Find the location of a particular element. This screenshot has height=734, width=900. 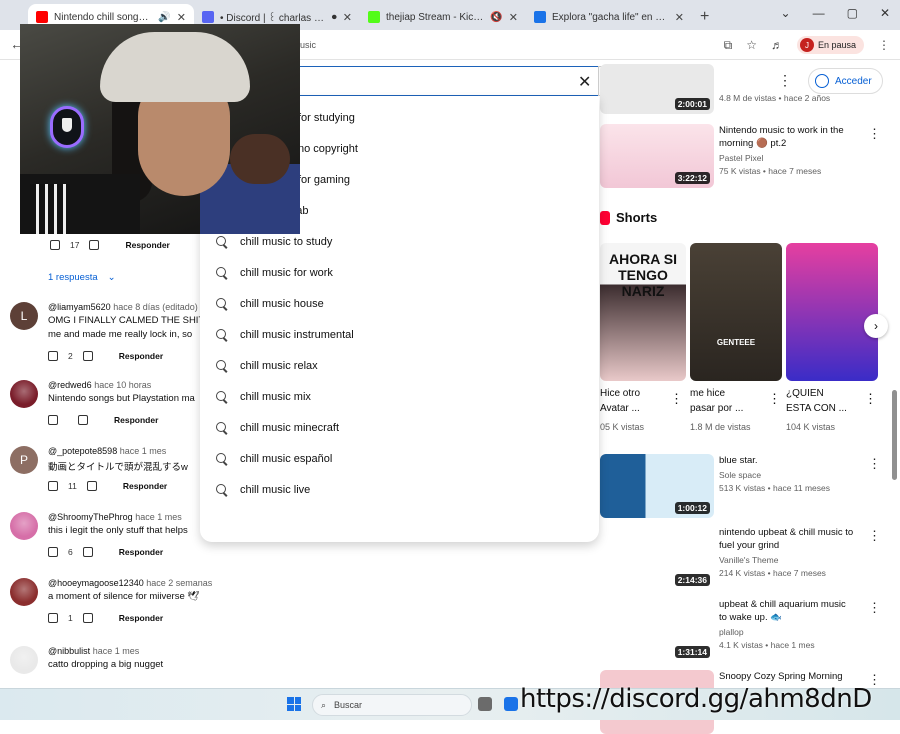

video-thumbnail: 2:14:36 is located at coordinates (657, 558).